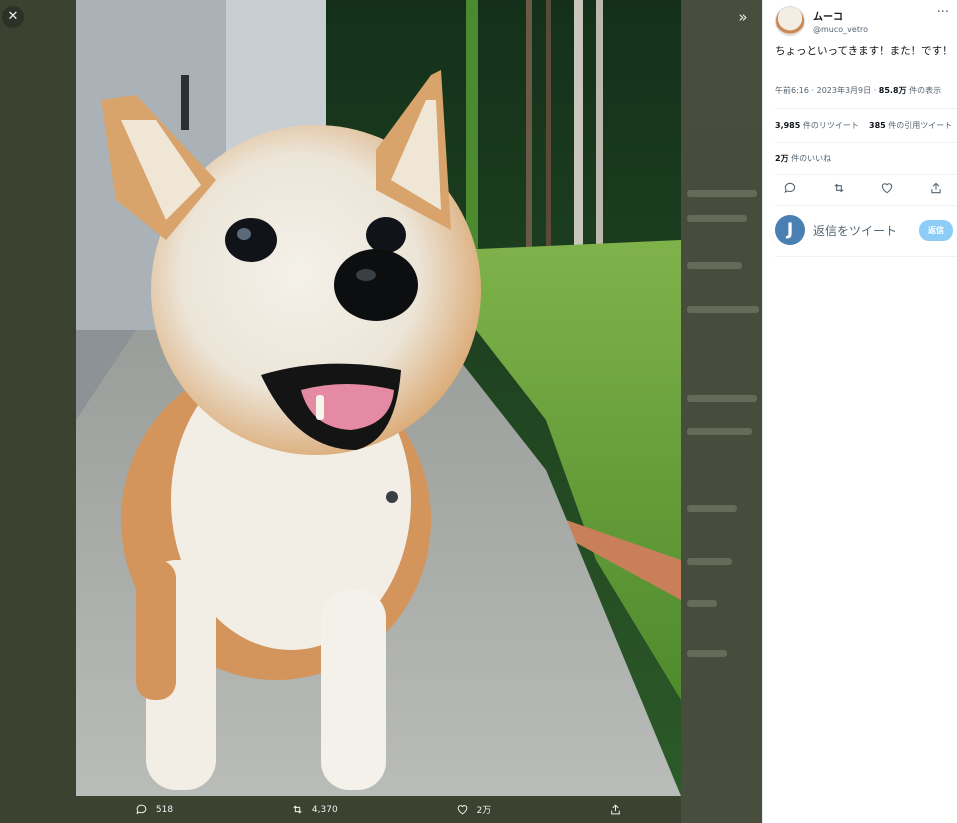  Describe the element at coordinates (864, 51) in the screenshot. I see `tweet-text: ちょっといってきます！また！です！` at that location.